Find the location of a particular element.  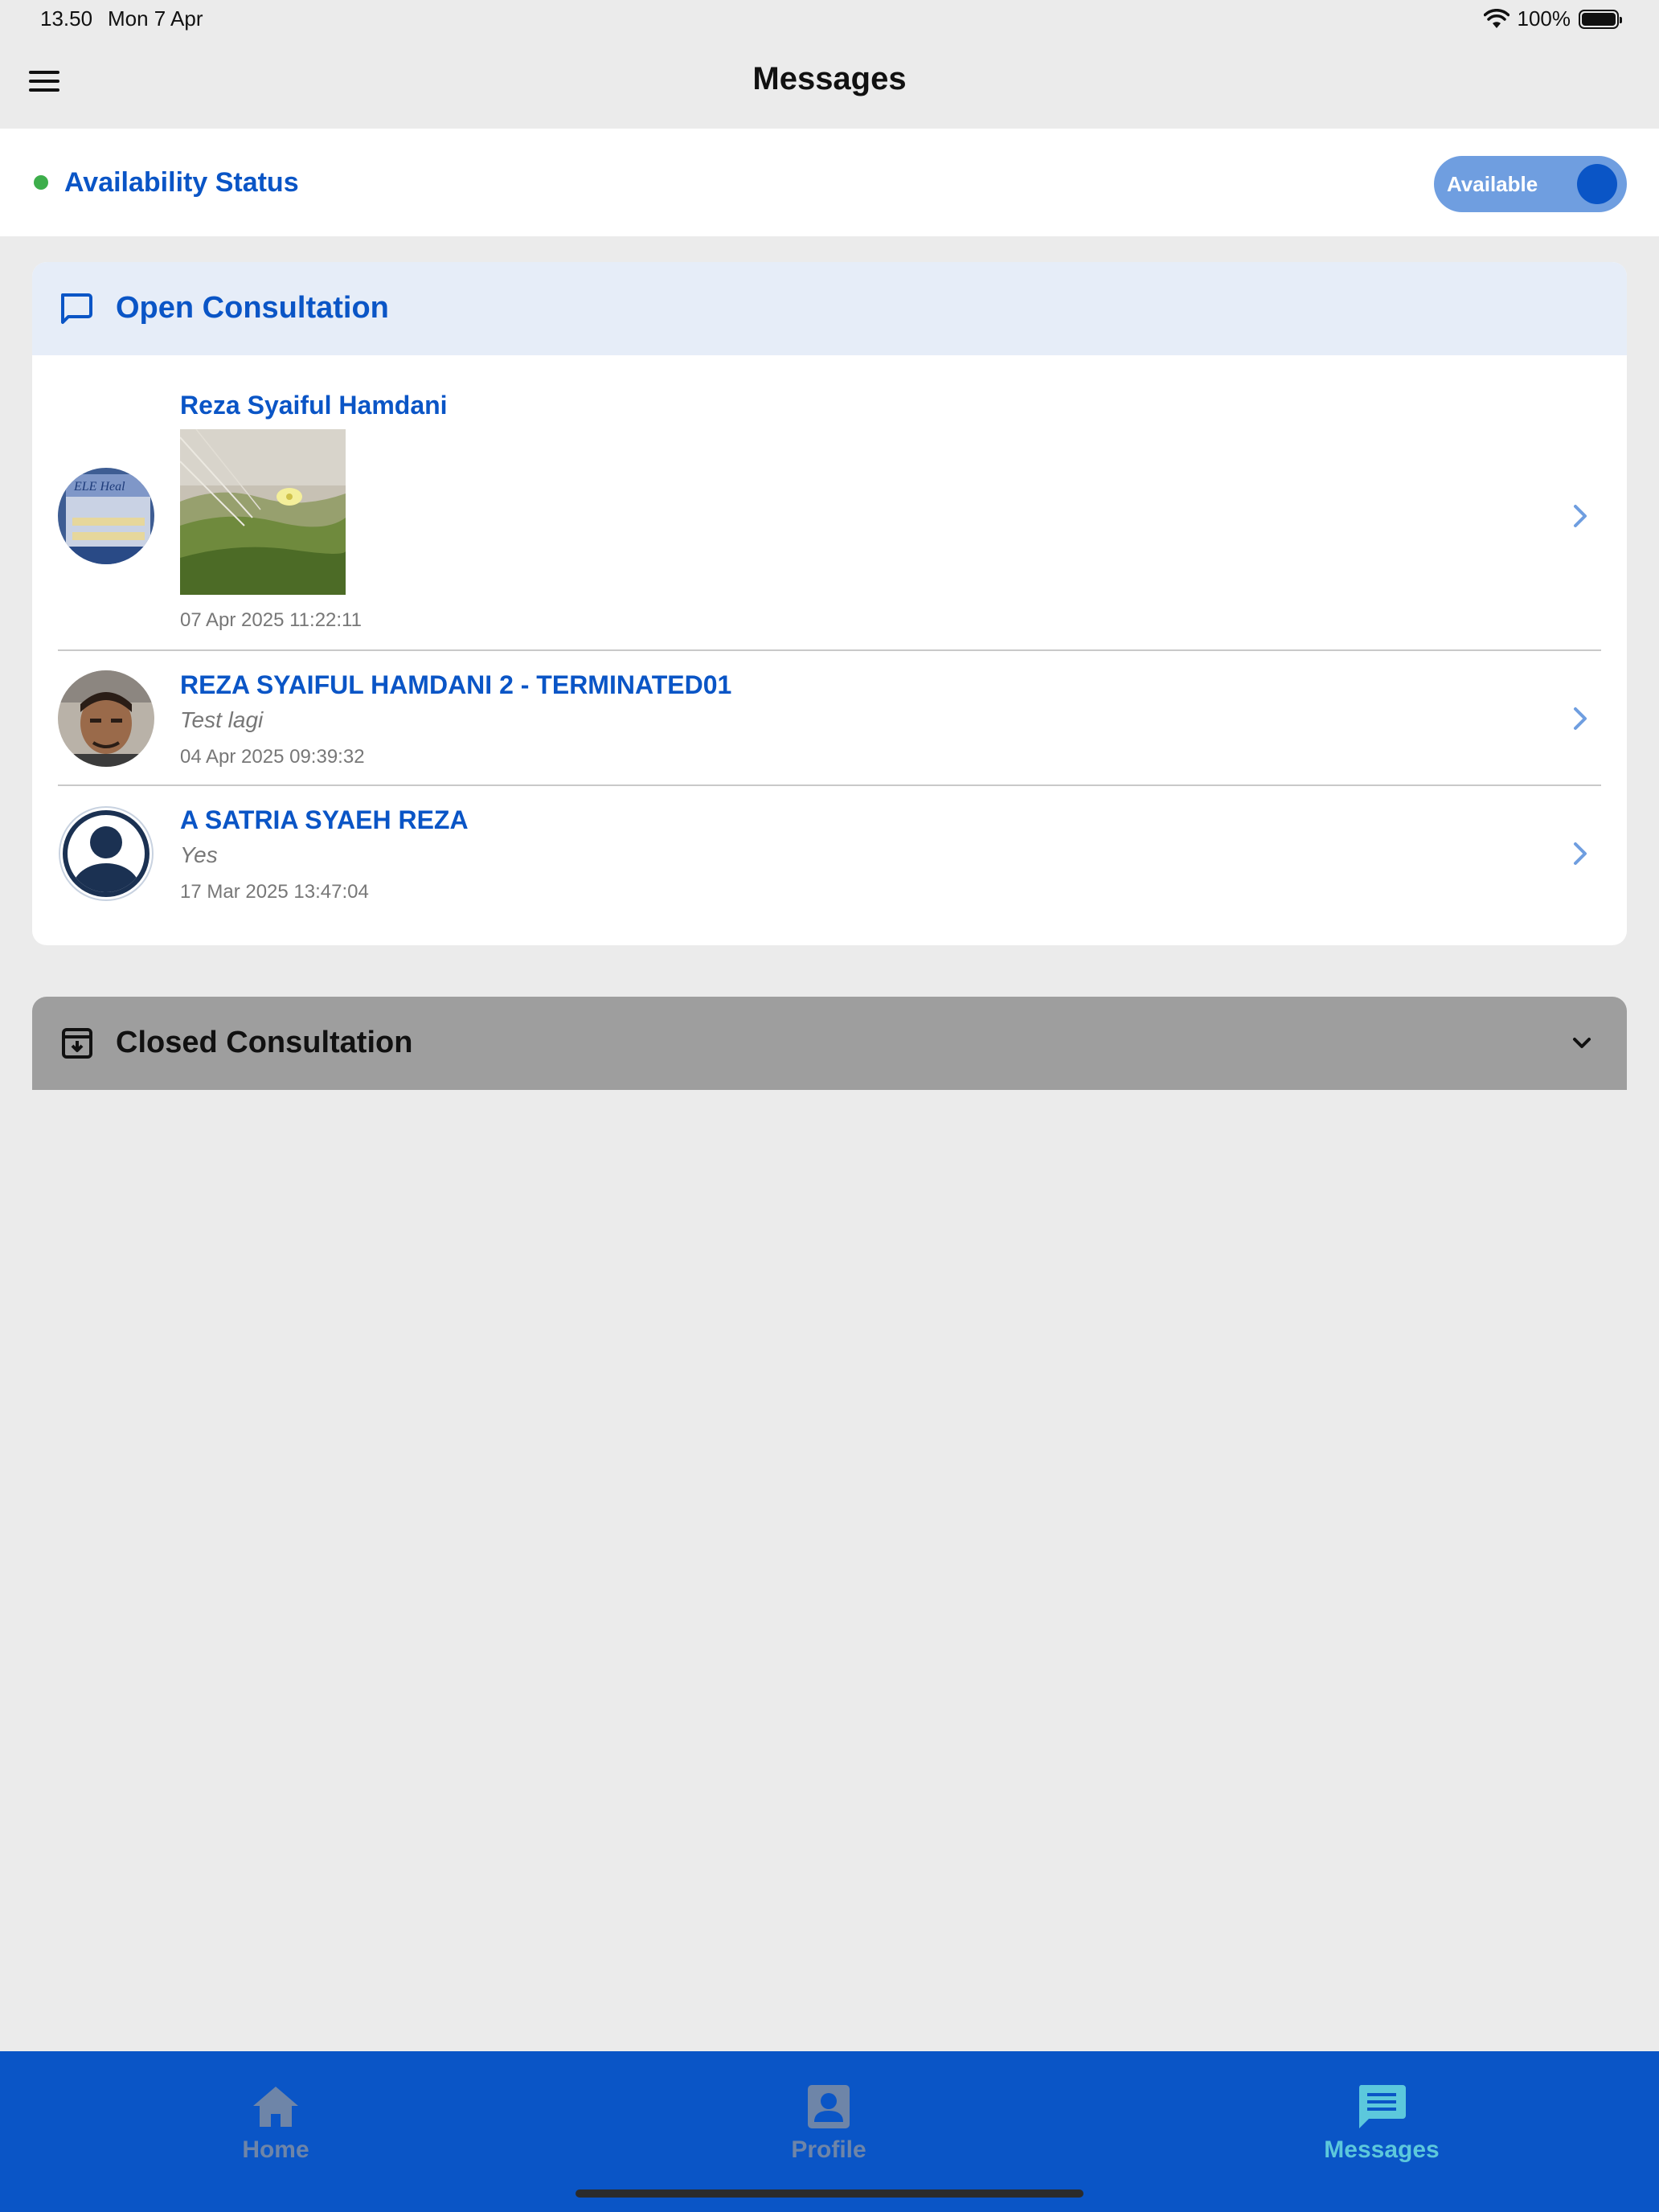

profile-icon is located at coordinates (829, 2106).